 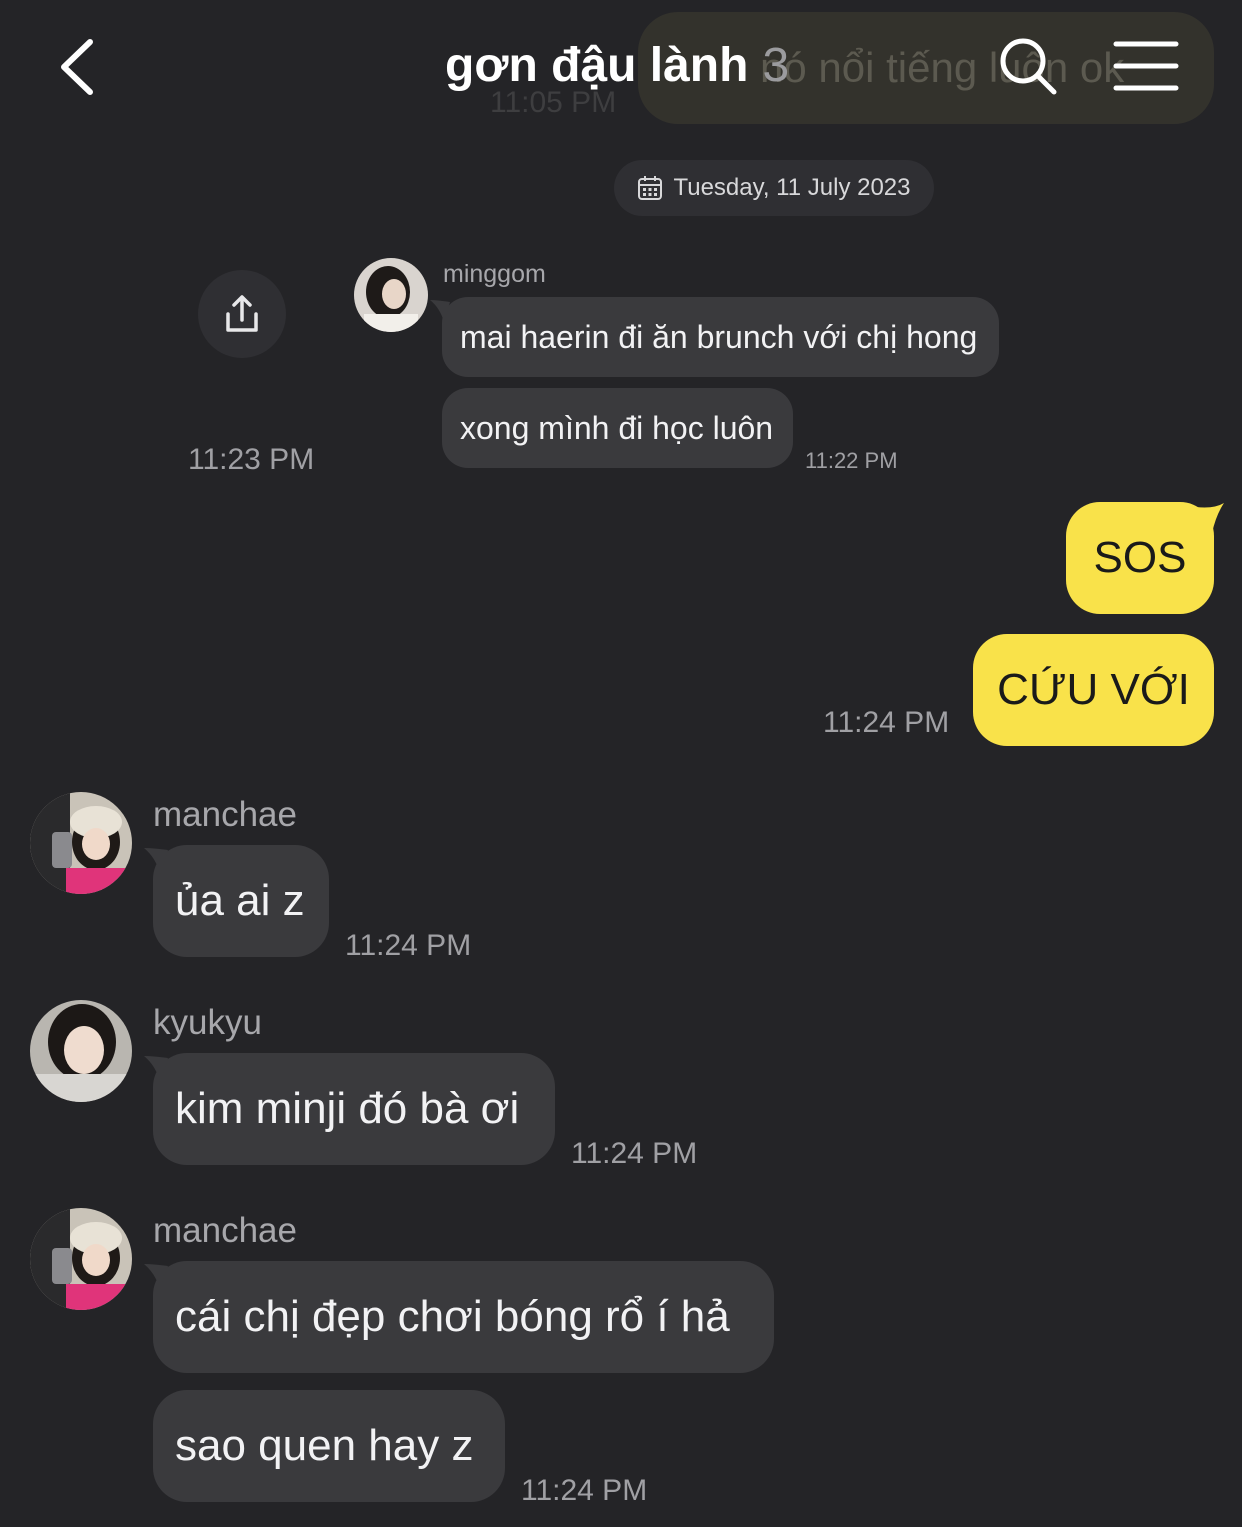 I want to click on my-message-bubble: SOS, so click(x=1140, y=558).